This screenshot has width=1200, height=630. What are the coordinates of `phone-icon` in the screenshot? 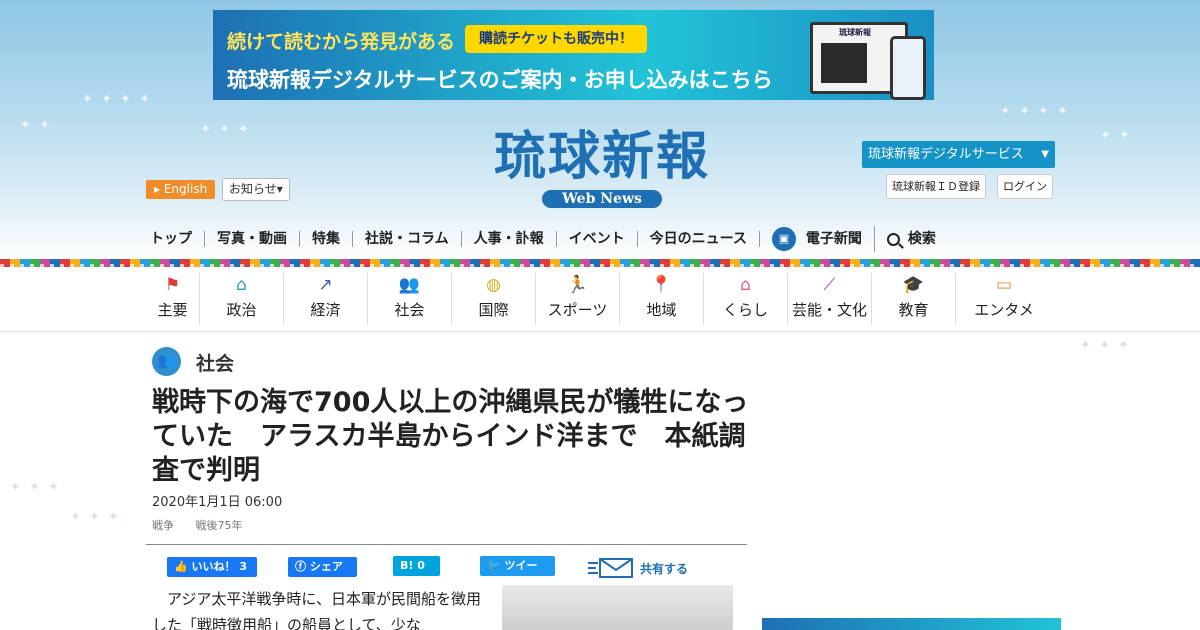 It's located at (908, 68).